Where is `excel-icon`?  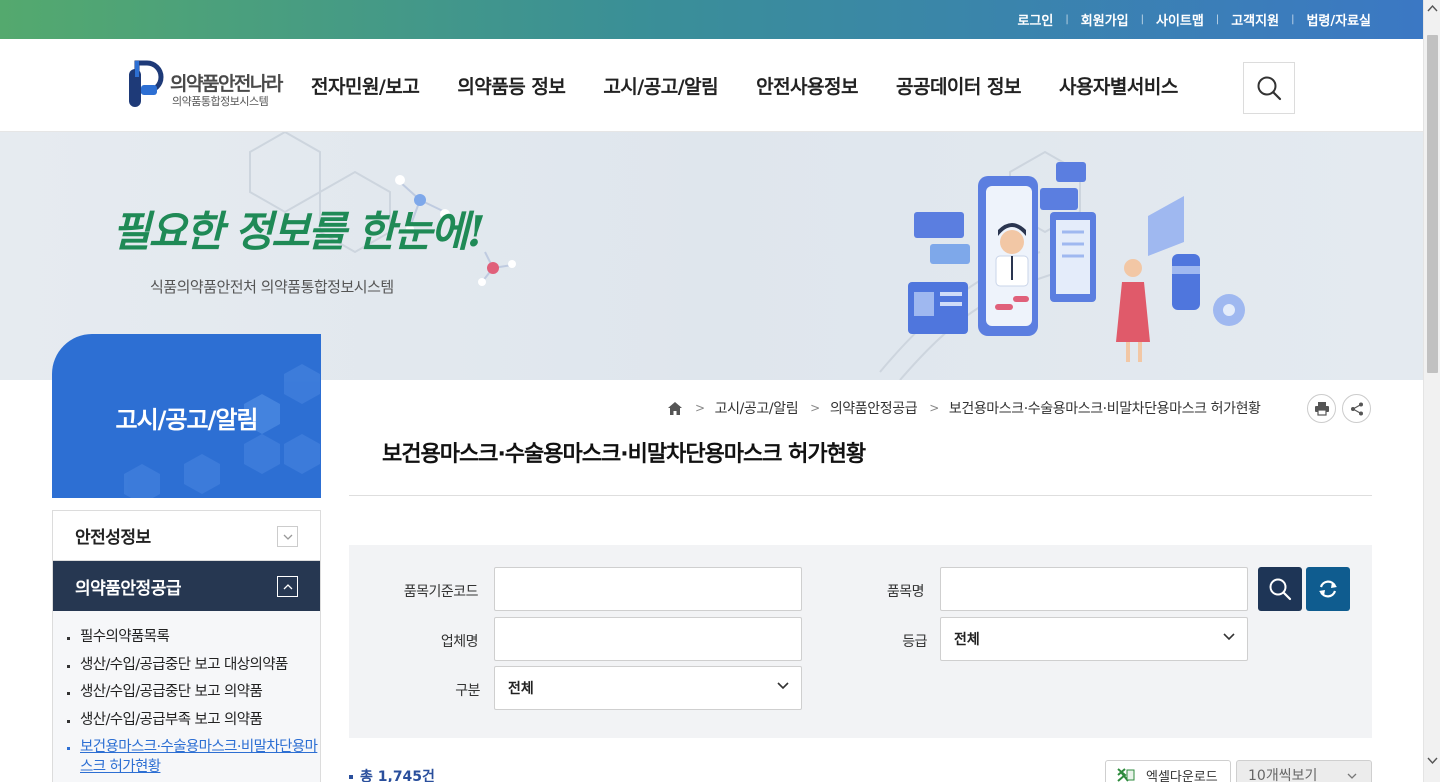 excel-icon is located at coordinates (1126, 775).